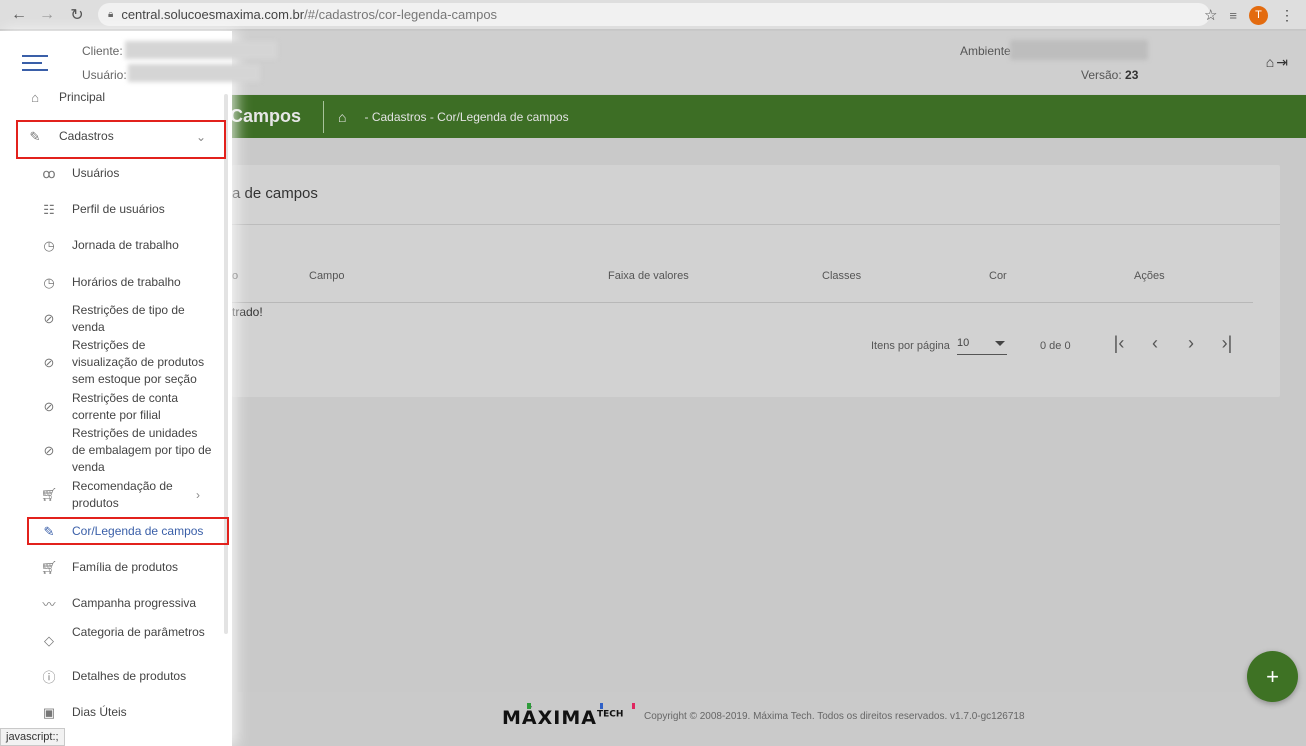  I want to click on sidebar-item-horarios: ◷ Horários de trabalho, so click(112, 282).